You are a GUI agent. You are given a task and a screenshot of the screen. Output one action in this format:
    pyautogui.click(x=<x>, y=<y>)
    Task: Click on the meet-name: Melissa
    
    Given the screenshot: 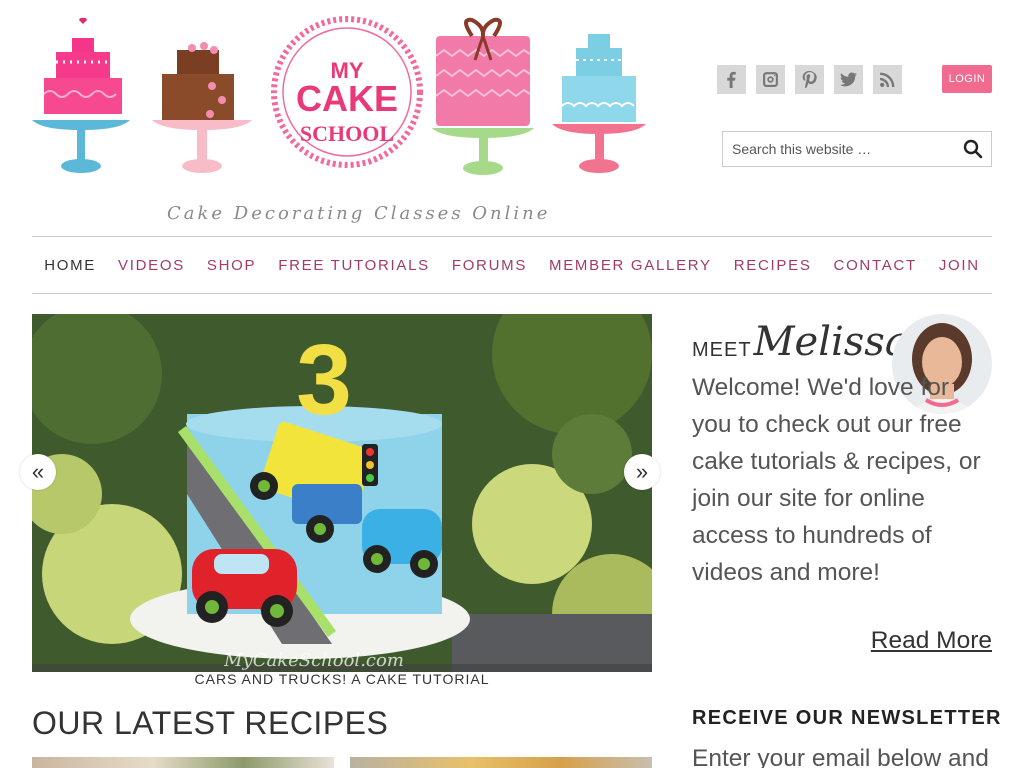 What is the action you would take?
    pyautogui.click(x=831, y=342)
    